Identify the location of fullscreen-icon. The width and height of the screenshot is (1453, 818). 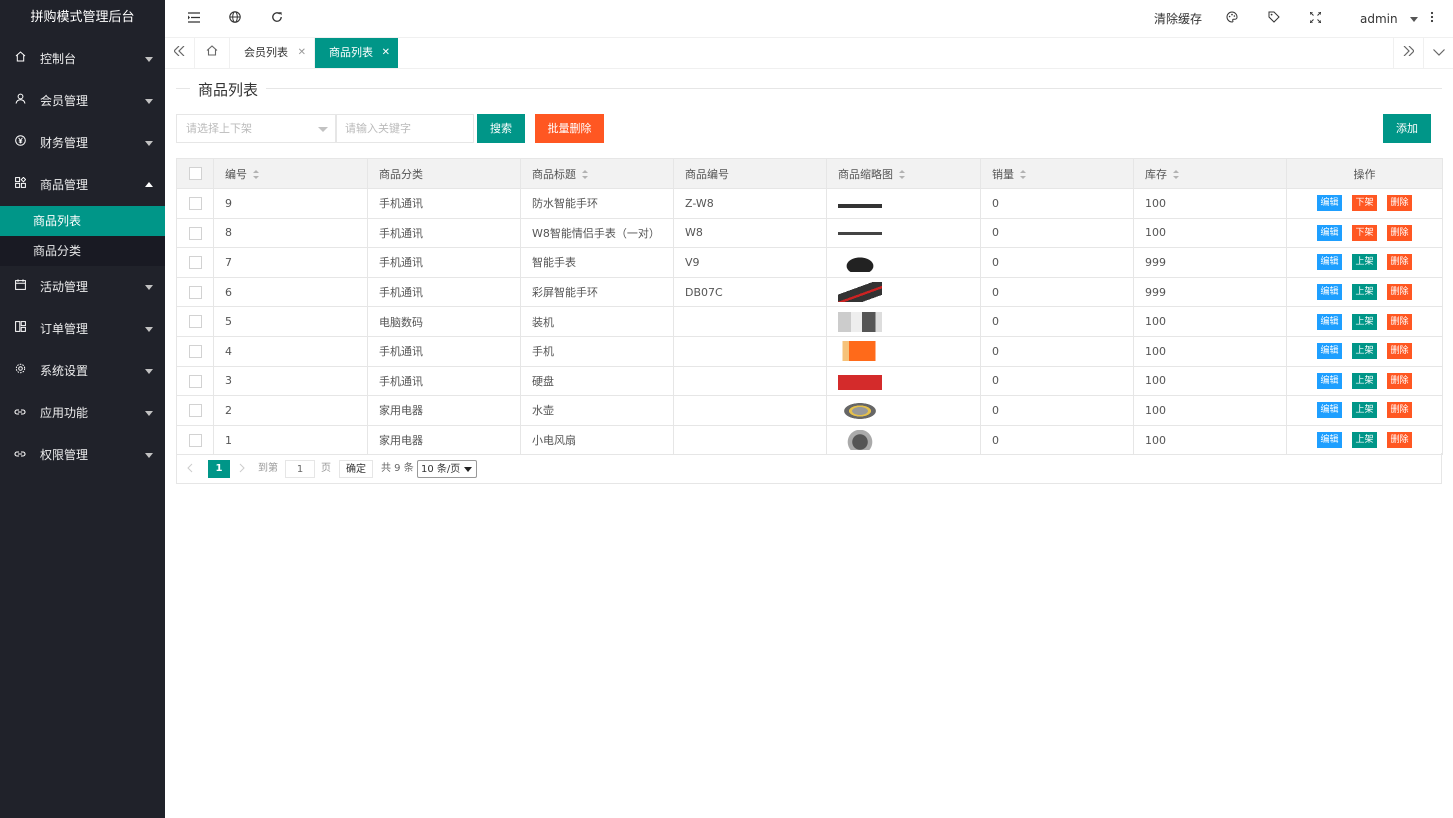
(1315, 19).